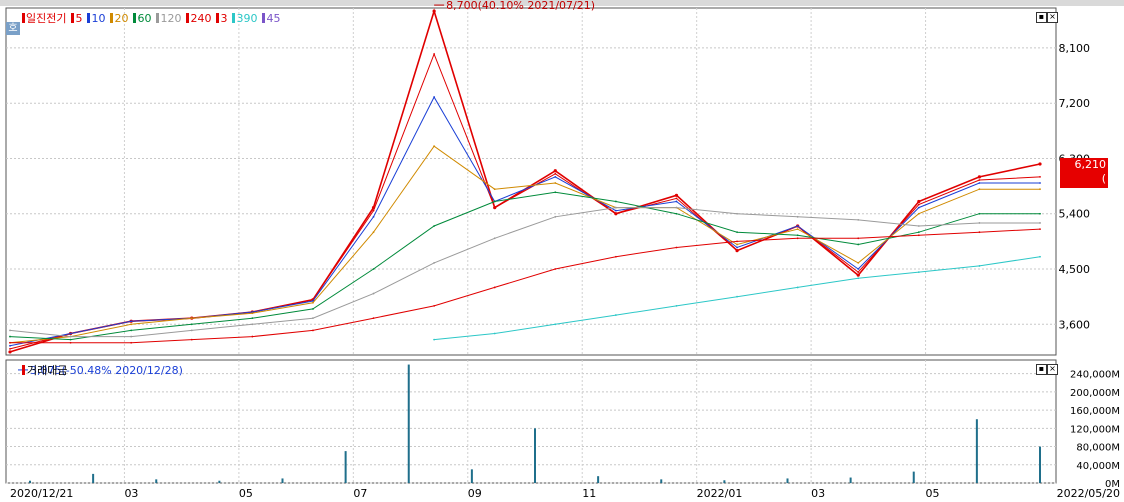 This screenshot has height=502, width=1124. I want to click on legend-item: 20, so click(119, 18).